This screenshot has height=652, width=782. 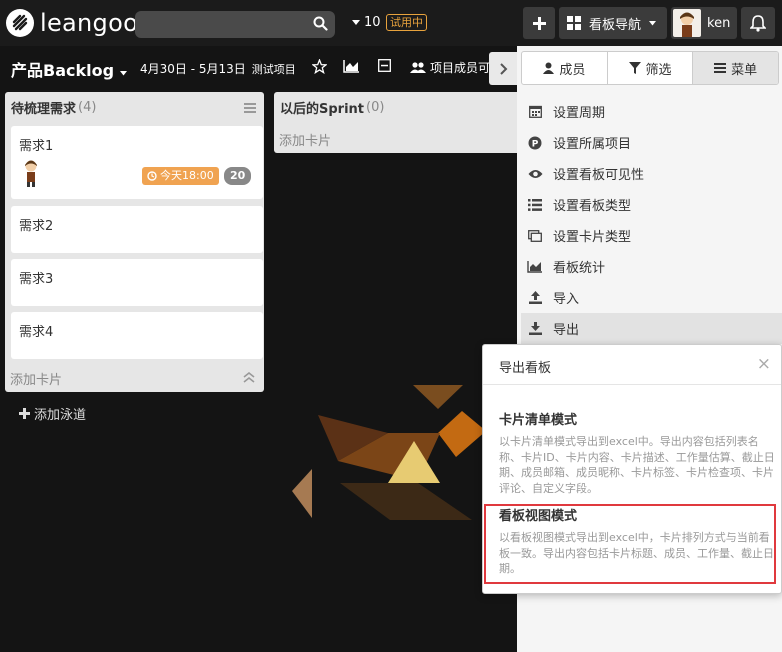 I want to click on due-date-badge: 今天18:00, so click(x=180, y=176).